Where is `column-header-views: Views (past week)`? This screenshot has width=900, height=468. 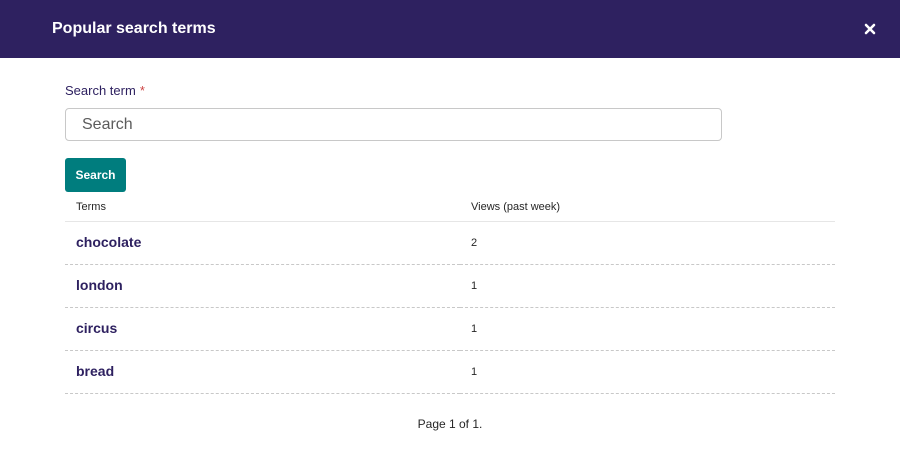 column-header-views: Views (past week) is located at coordinates (647, 207).